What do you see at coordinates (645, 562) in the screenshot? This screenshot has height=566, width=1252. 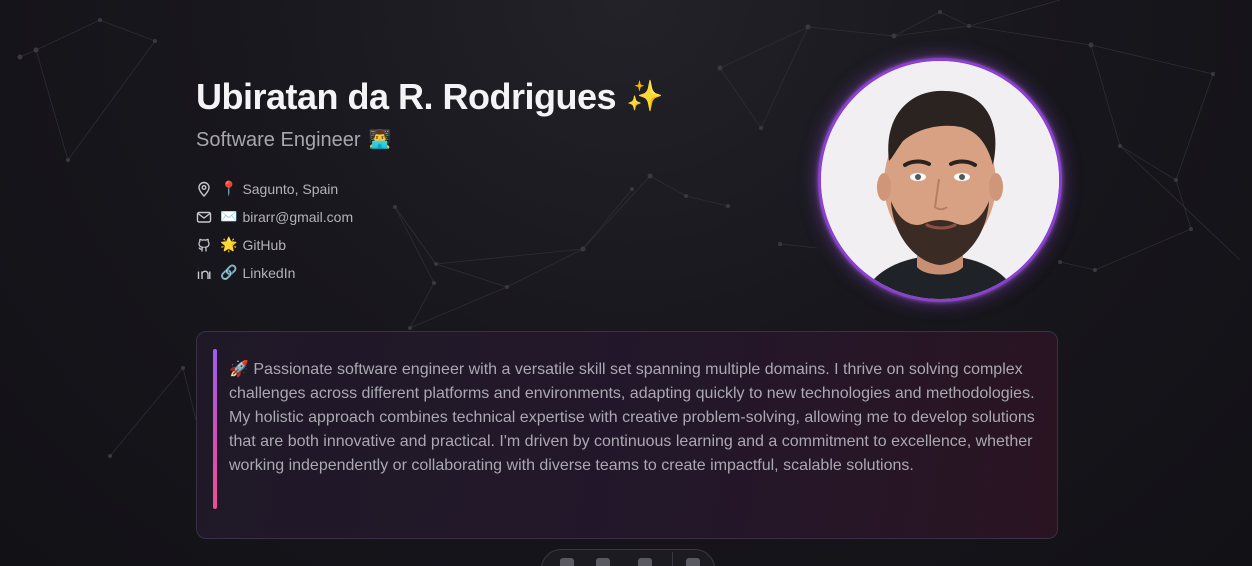 I see `dock-menu-icon` at bounding box center [645, 562].